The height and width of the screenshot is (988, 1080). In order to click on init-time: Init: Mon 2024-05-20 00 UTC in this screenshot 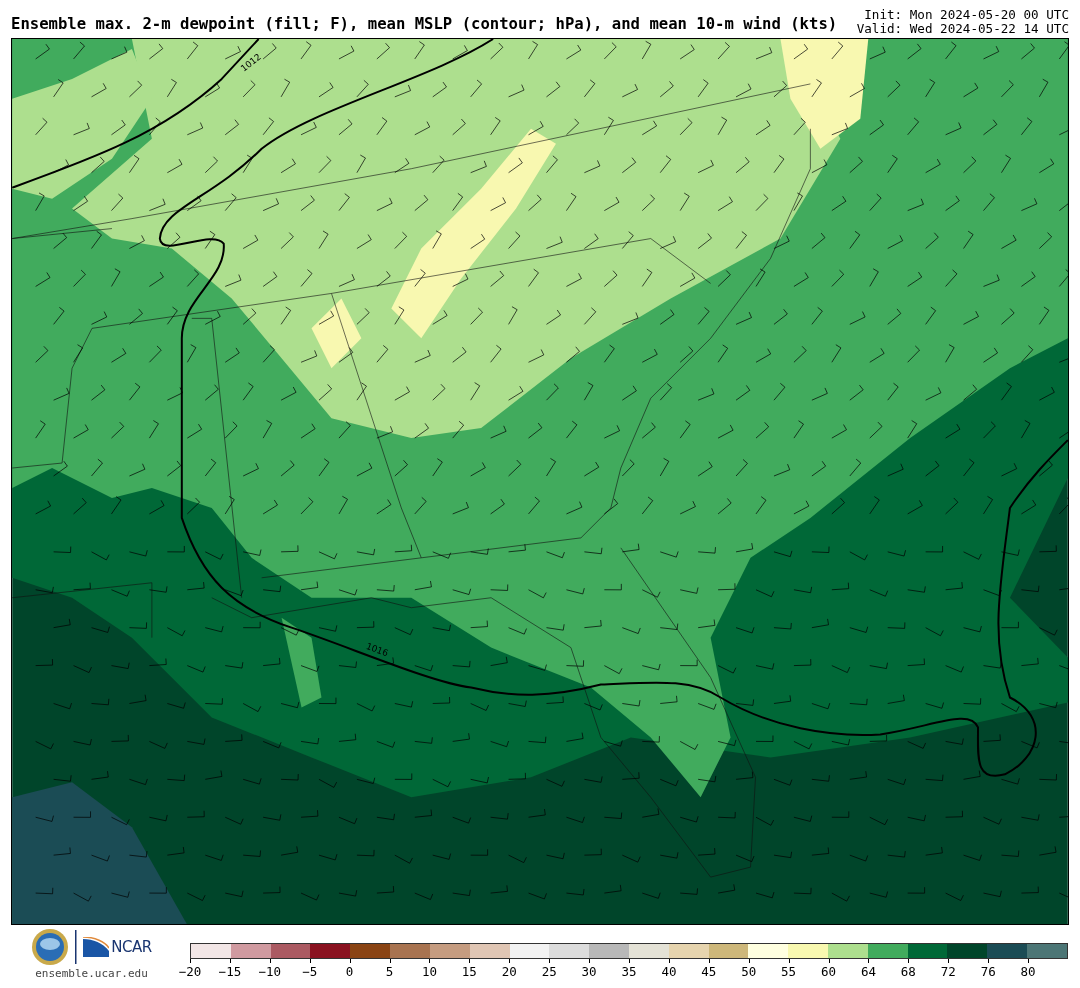, I will do `click(966, 15)`.